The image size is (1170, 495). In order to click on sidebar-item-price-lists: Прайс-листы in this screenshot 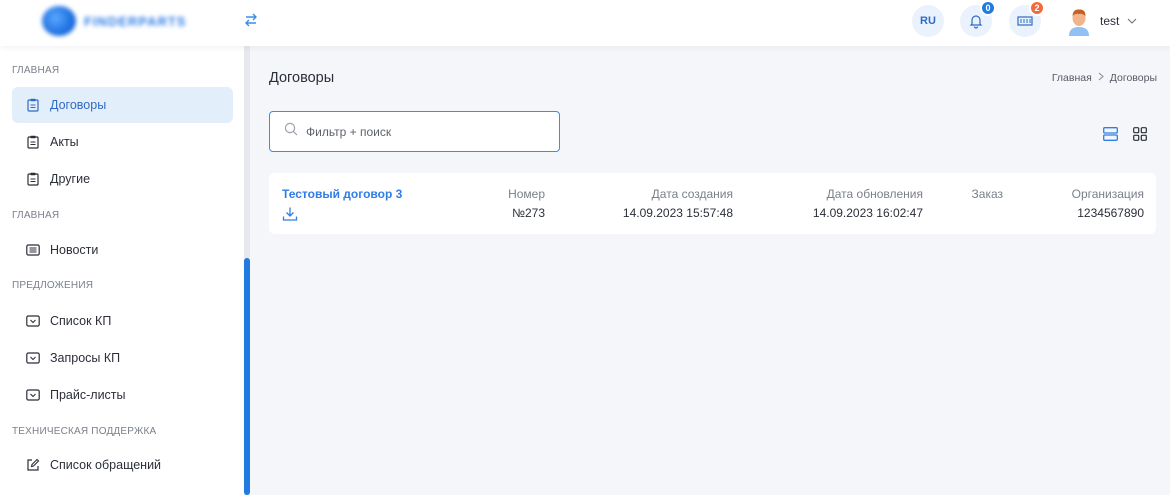, I will do `click(122, 395)`.